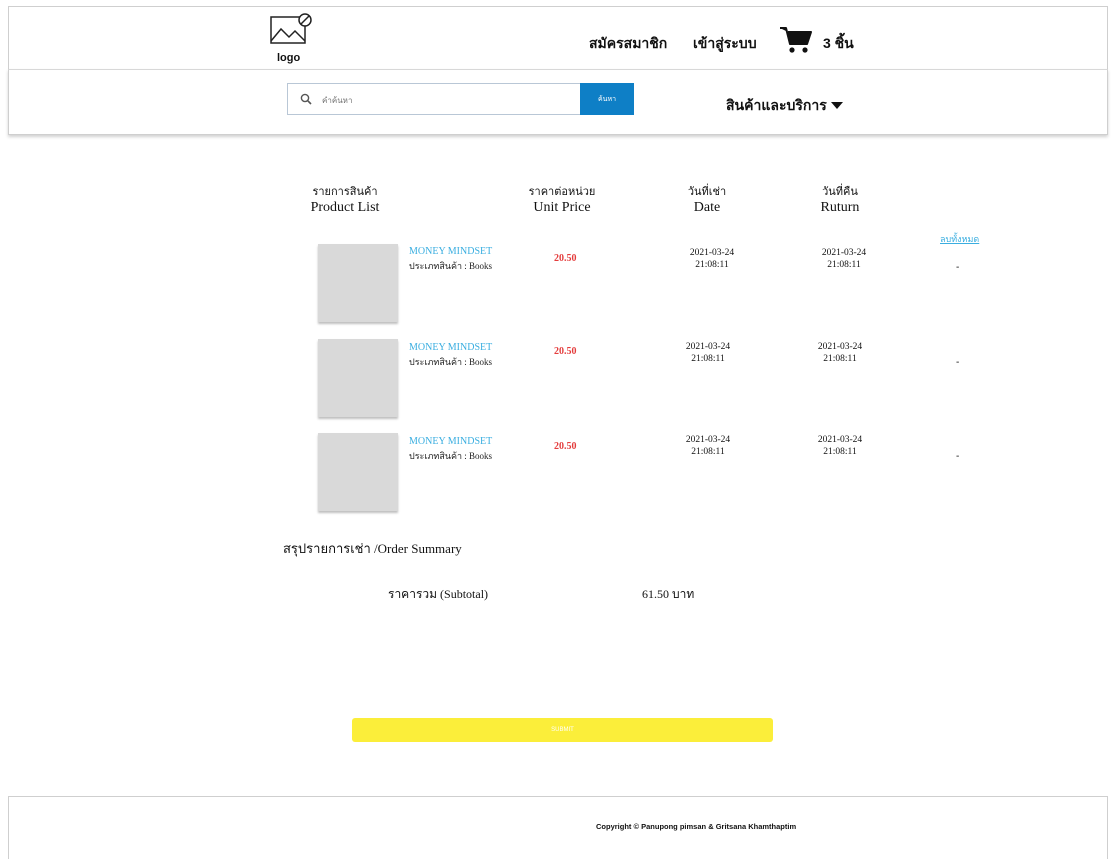 The width and height of the screenshot is (1114, 859). I want to click on subtotal-label: ราคารวม (Subtotal), so click(438, 594).